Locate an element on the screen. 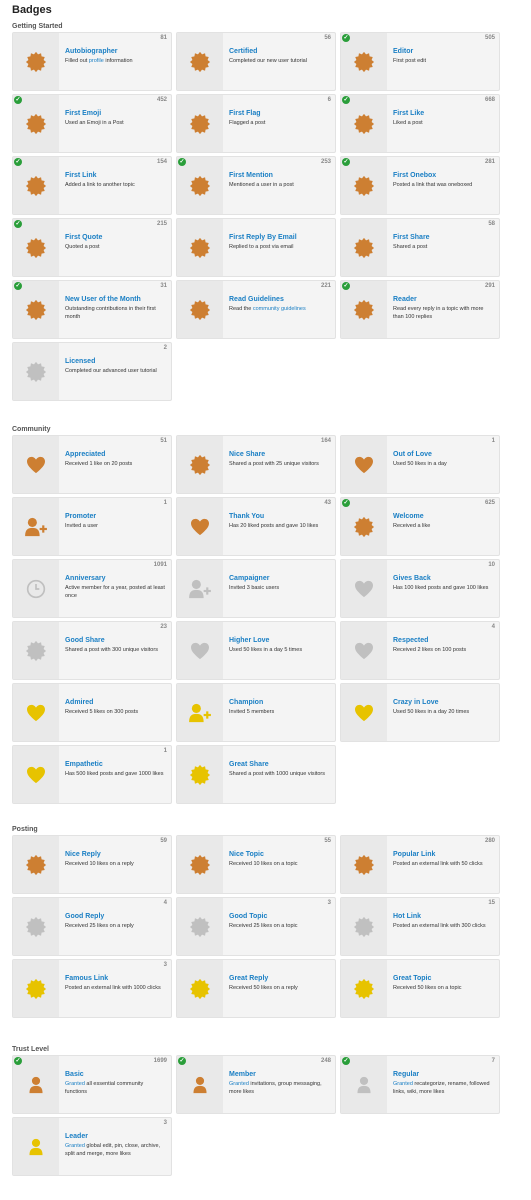 This screenshot has width=531, height=1200. badge-name: Leader is located at coordinates (115, 1136).